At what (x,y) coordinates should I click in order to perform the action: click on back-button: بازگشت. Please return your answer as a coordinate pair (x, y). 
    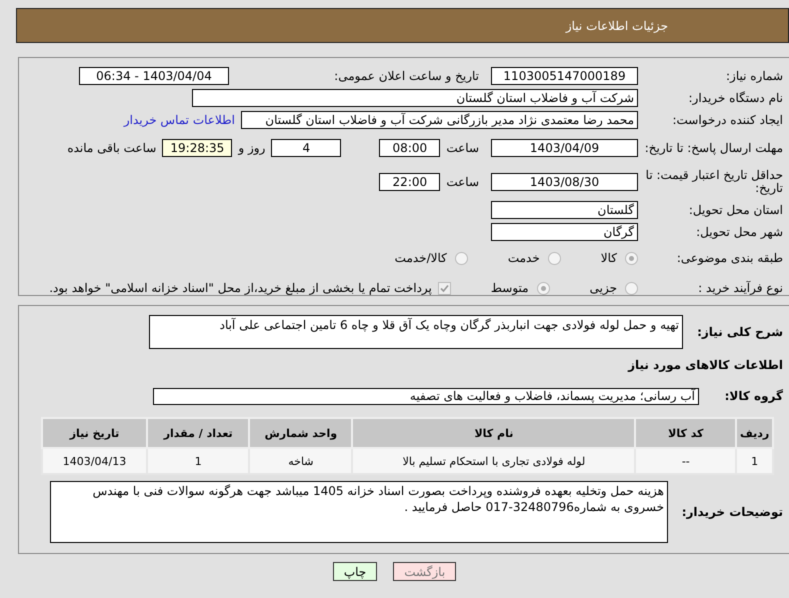
    Looking at the image, I should click on (424, 571).